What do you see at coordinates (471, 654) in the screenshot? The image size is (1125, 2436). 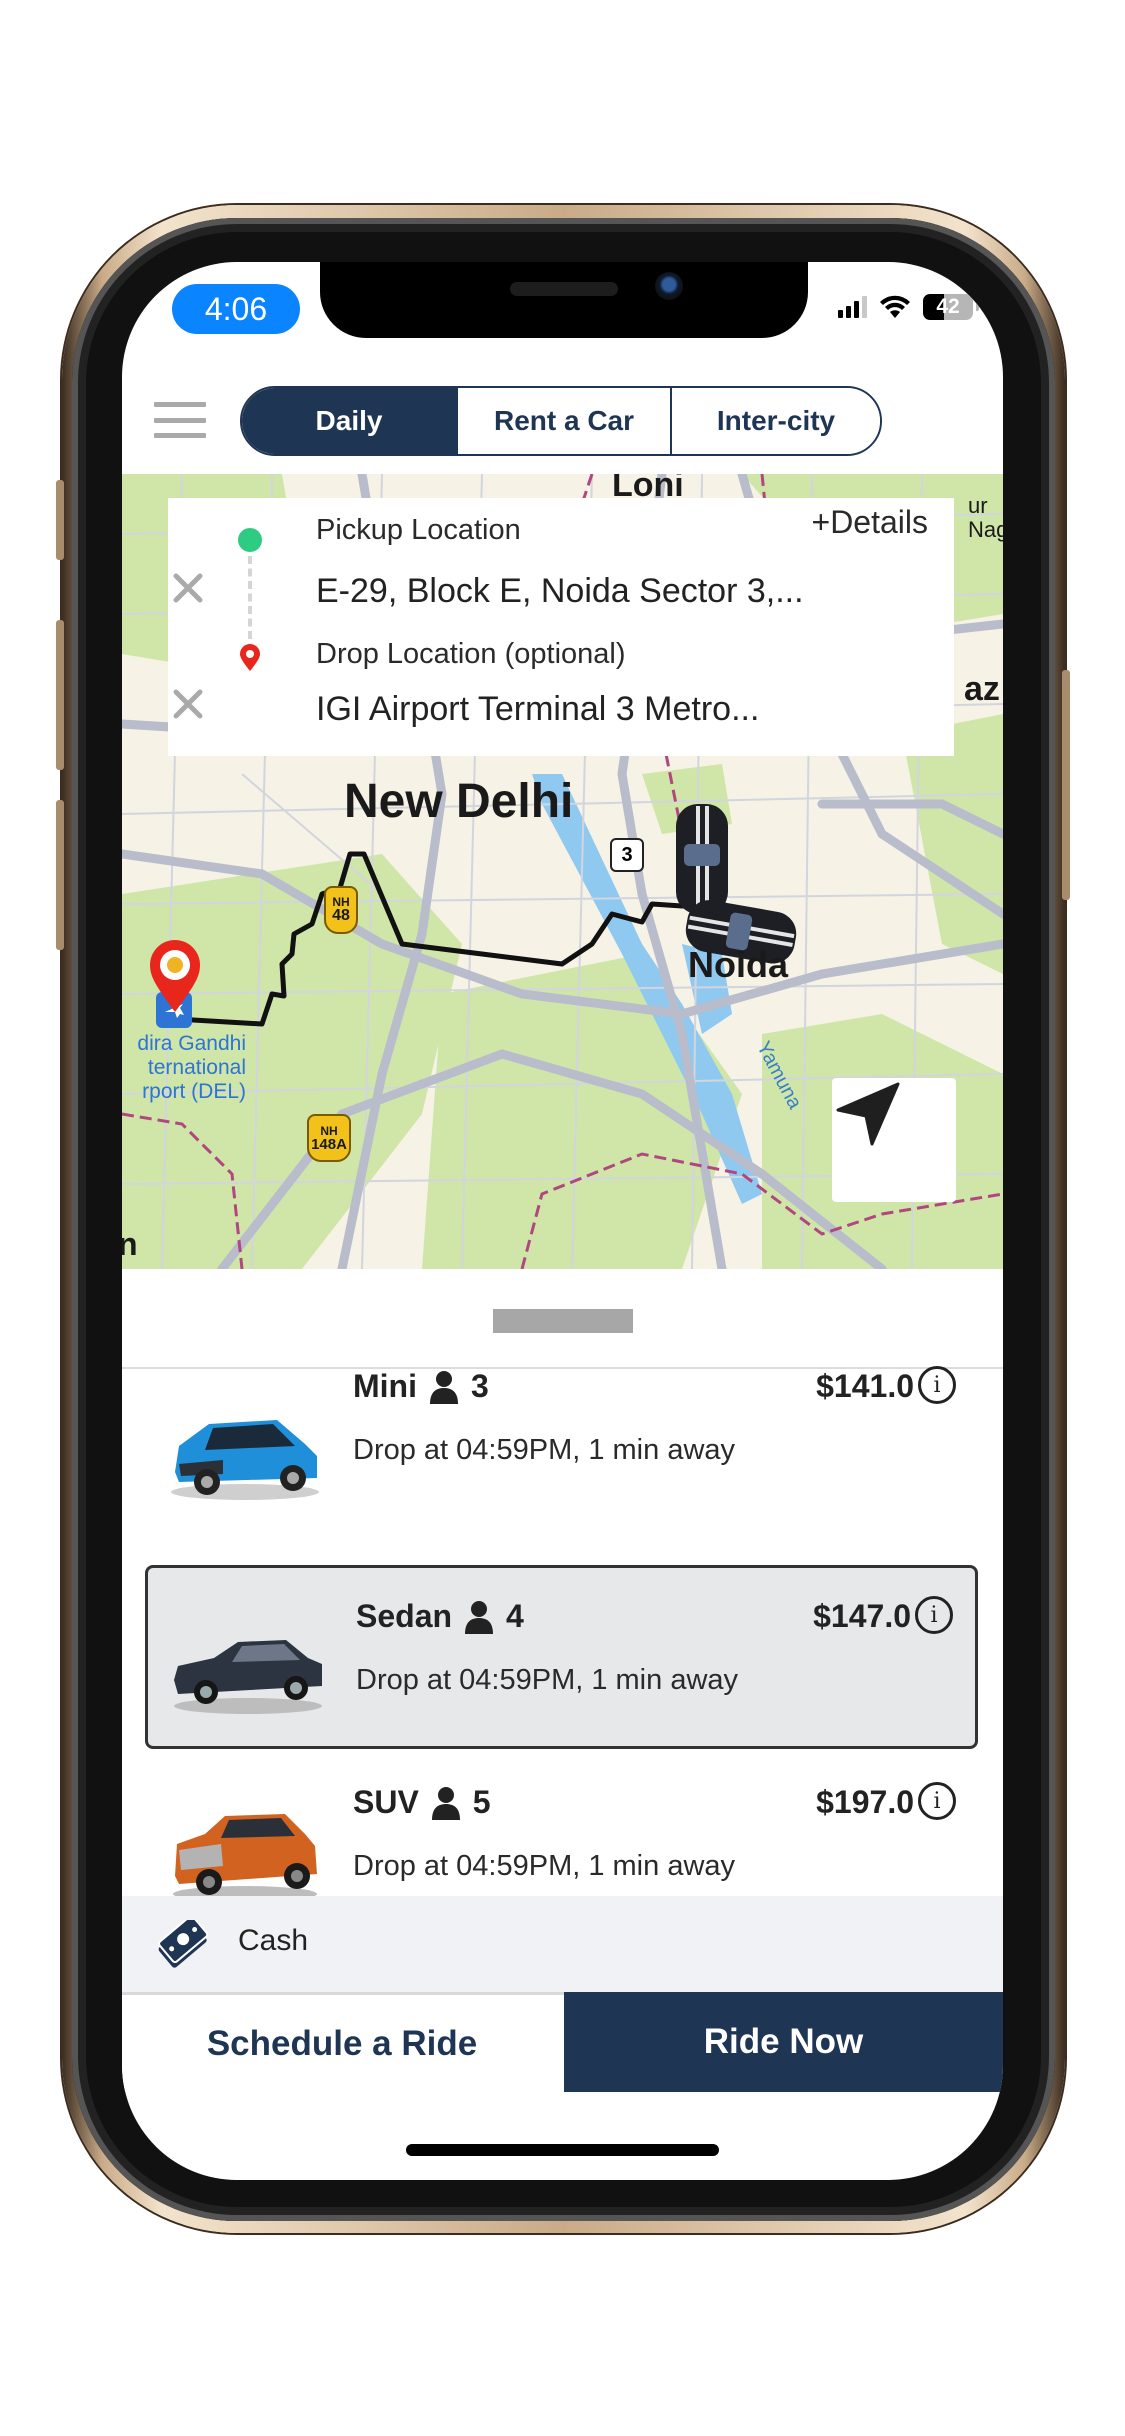 I see `drop-label: Drop Location (optional)` at bounding box center [471, 654].